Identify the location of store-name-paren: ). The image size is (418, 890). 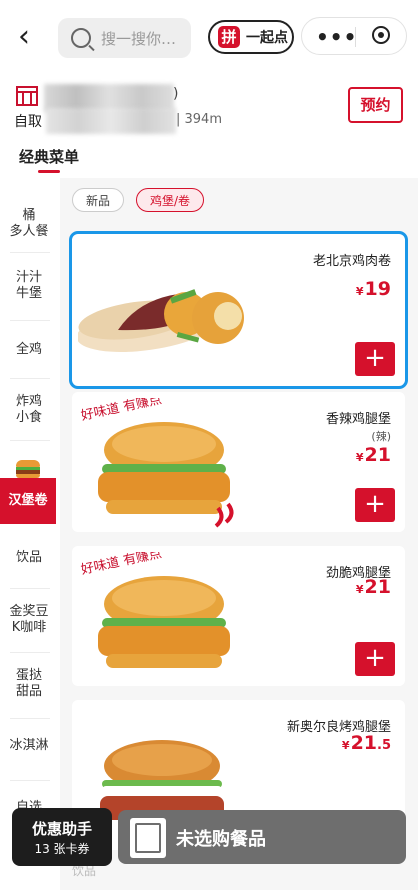
(176, 94).